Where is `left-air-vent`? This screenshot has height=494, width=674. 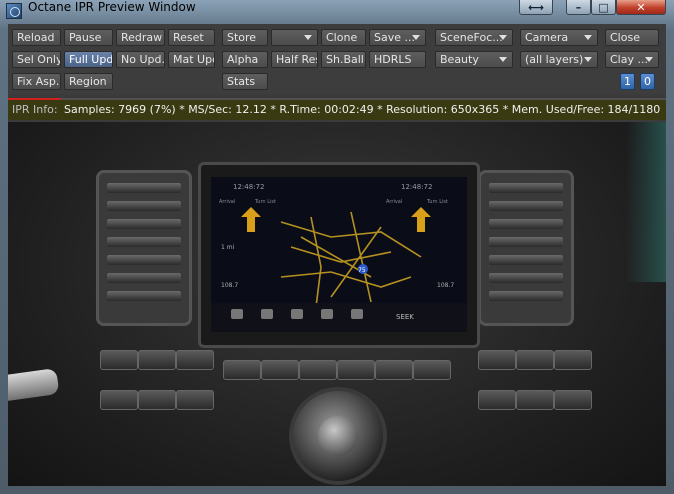 left-air-vent is located at coordinates (144, 248).